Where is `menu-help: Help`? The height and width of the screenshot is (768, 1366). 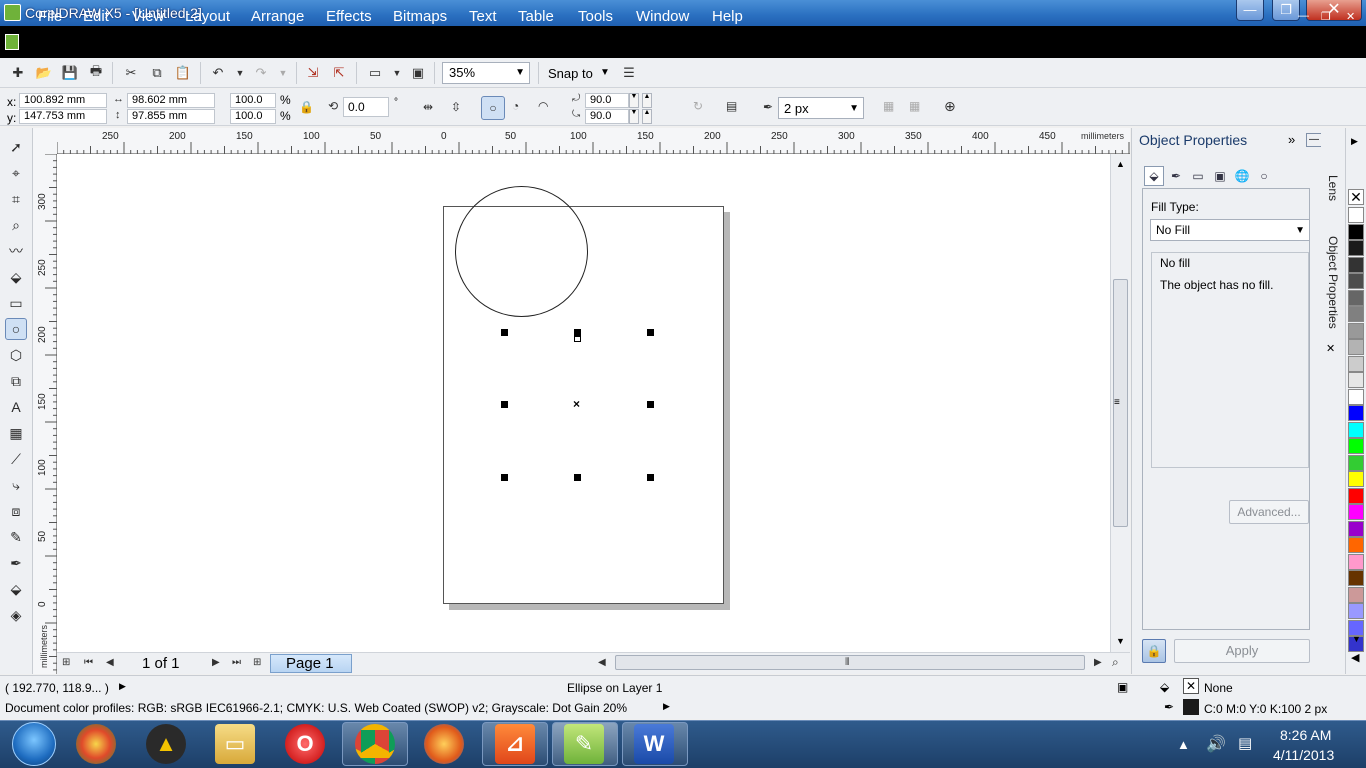
menu-help: Help is located at coordinates (727, 16).